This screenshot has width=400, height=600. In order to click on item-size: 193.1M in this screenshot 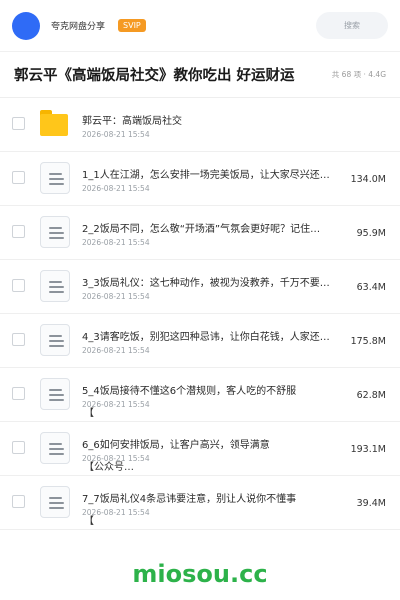, I will do `click(368, 449)`.